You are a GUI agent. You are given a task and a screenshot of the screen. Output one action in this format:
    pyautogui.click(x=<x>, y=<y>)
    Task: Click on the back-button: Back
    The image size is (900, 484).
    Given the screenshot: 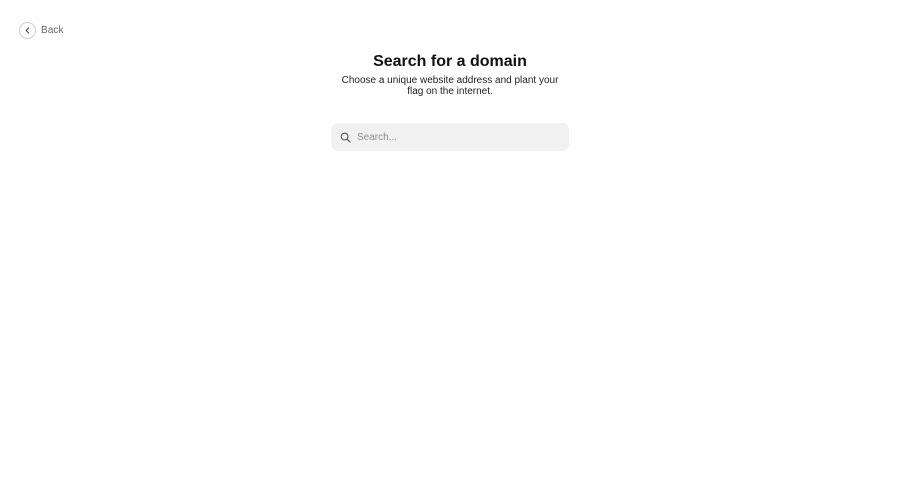 What is the action you would take?
    pyautogui.click(x=41, y=30)
    